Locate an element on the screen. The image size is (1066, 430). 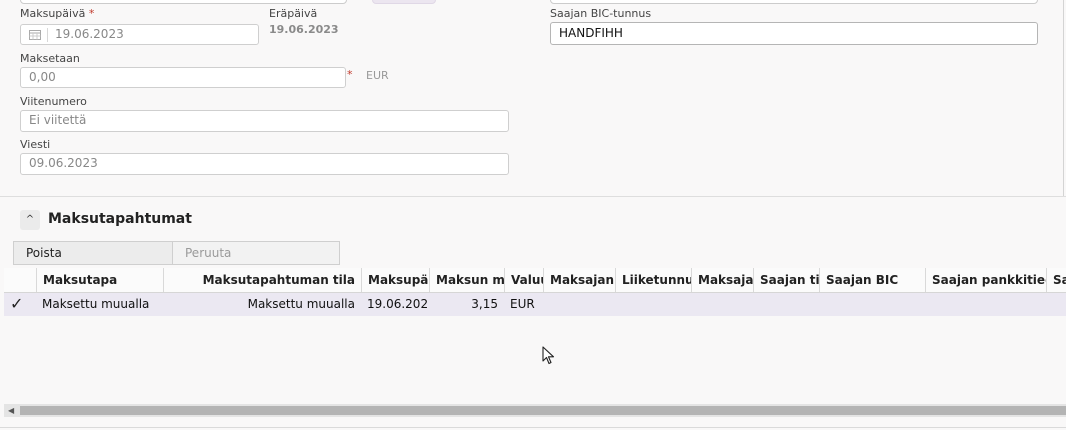
section-title: Maksutapahtumat is located at coordinates (120, 219).